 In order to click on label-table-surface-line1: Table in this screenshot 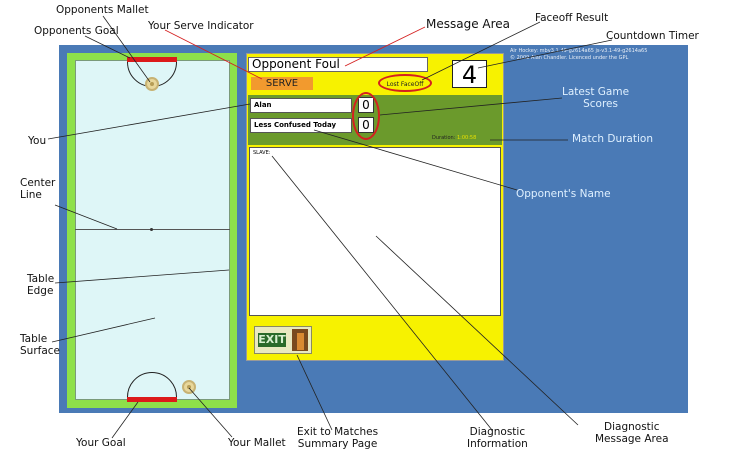, I will do `click(34, 339)`.